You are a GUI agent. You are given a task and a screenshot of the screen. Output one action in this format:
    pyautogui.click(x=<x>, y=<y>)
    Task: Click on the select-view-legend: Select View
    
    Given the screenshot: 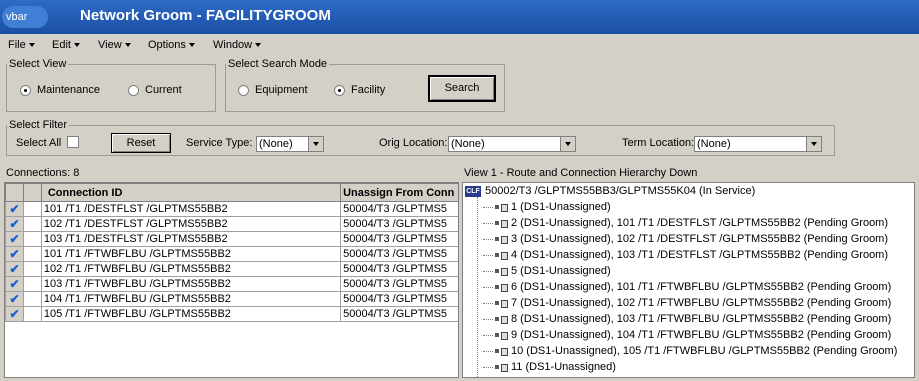 What is the action you would take?
    pyautogui.click(x=38, y=64)
    